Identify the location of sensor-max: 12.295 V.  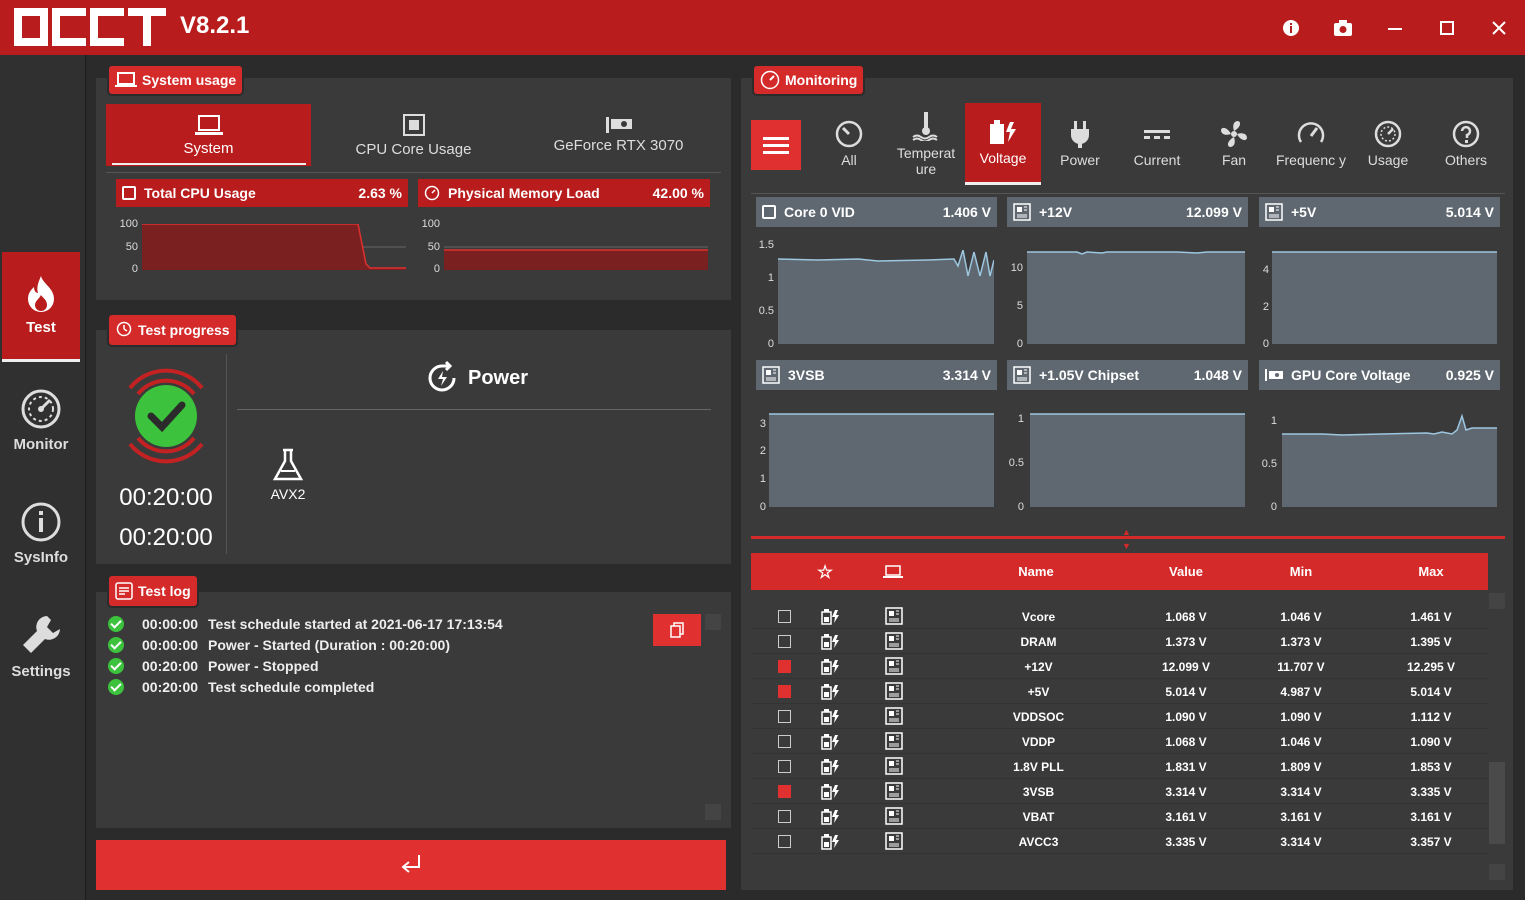
(1431, 667).